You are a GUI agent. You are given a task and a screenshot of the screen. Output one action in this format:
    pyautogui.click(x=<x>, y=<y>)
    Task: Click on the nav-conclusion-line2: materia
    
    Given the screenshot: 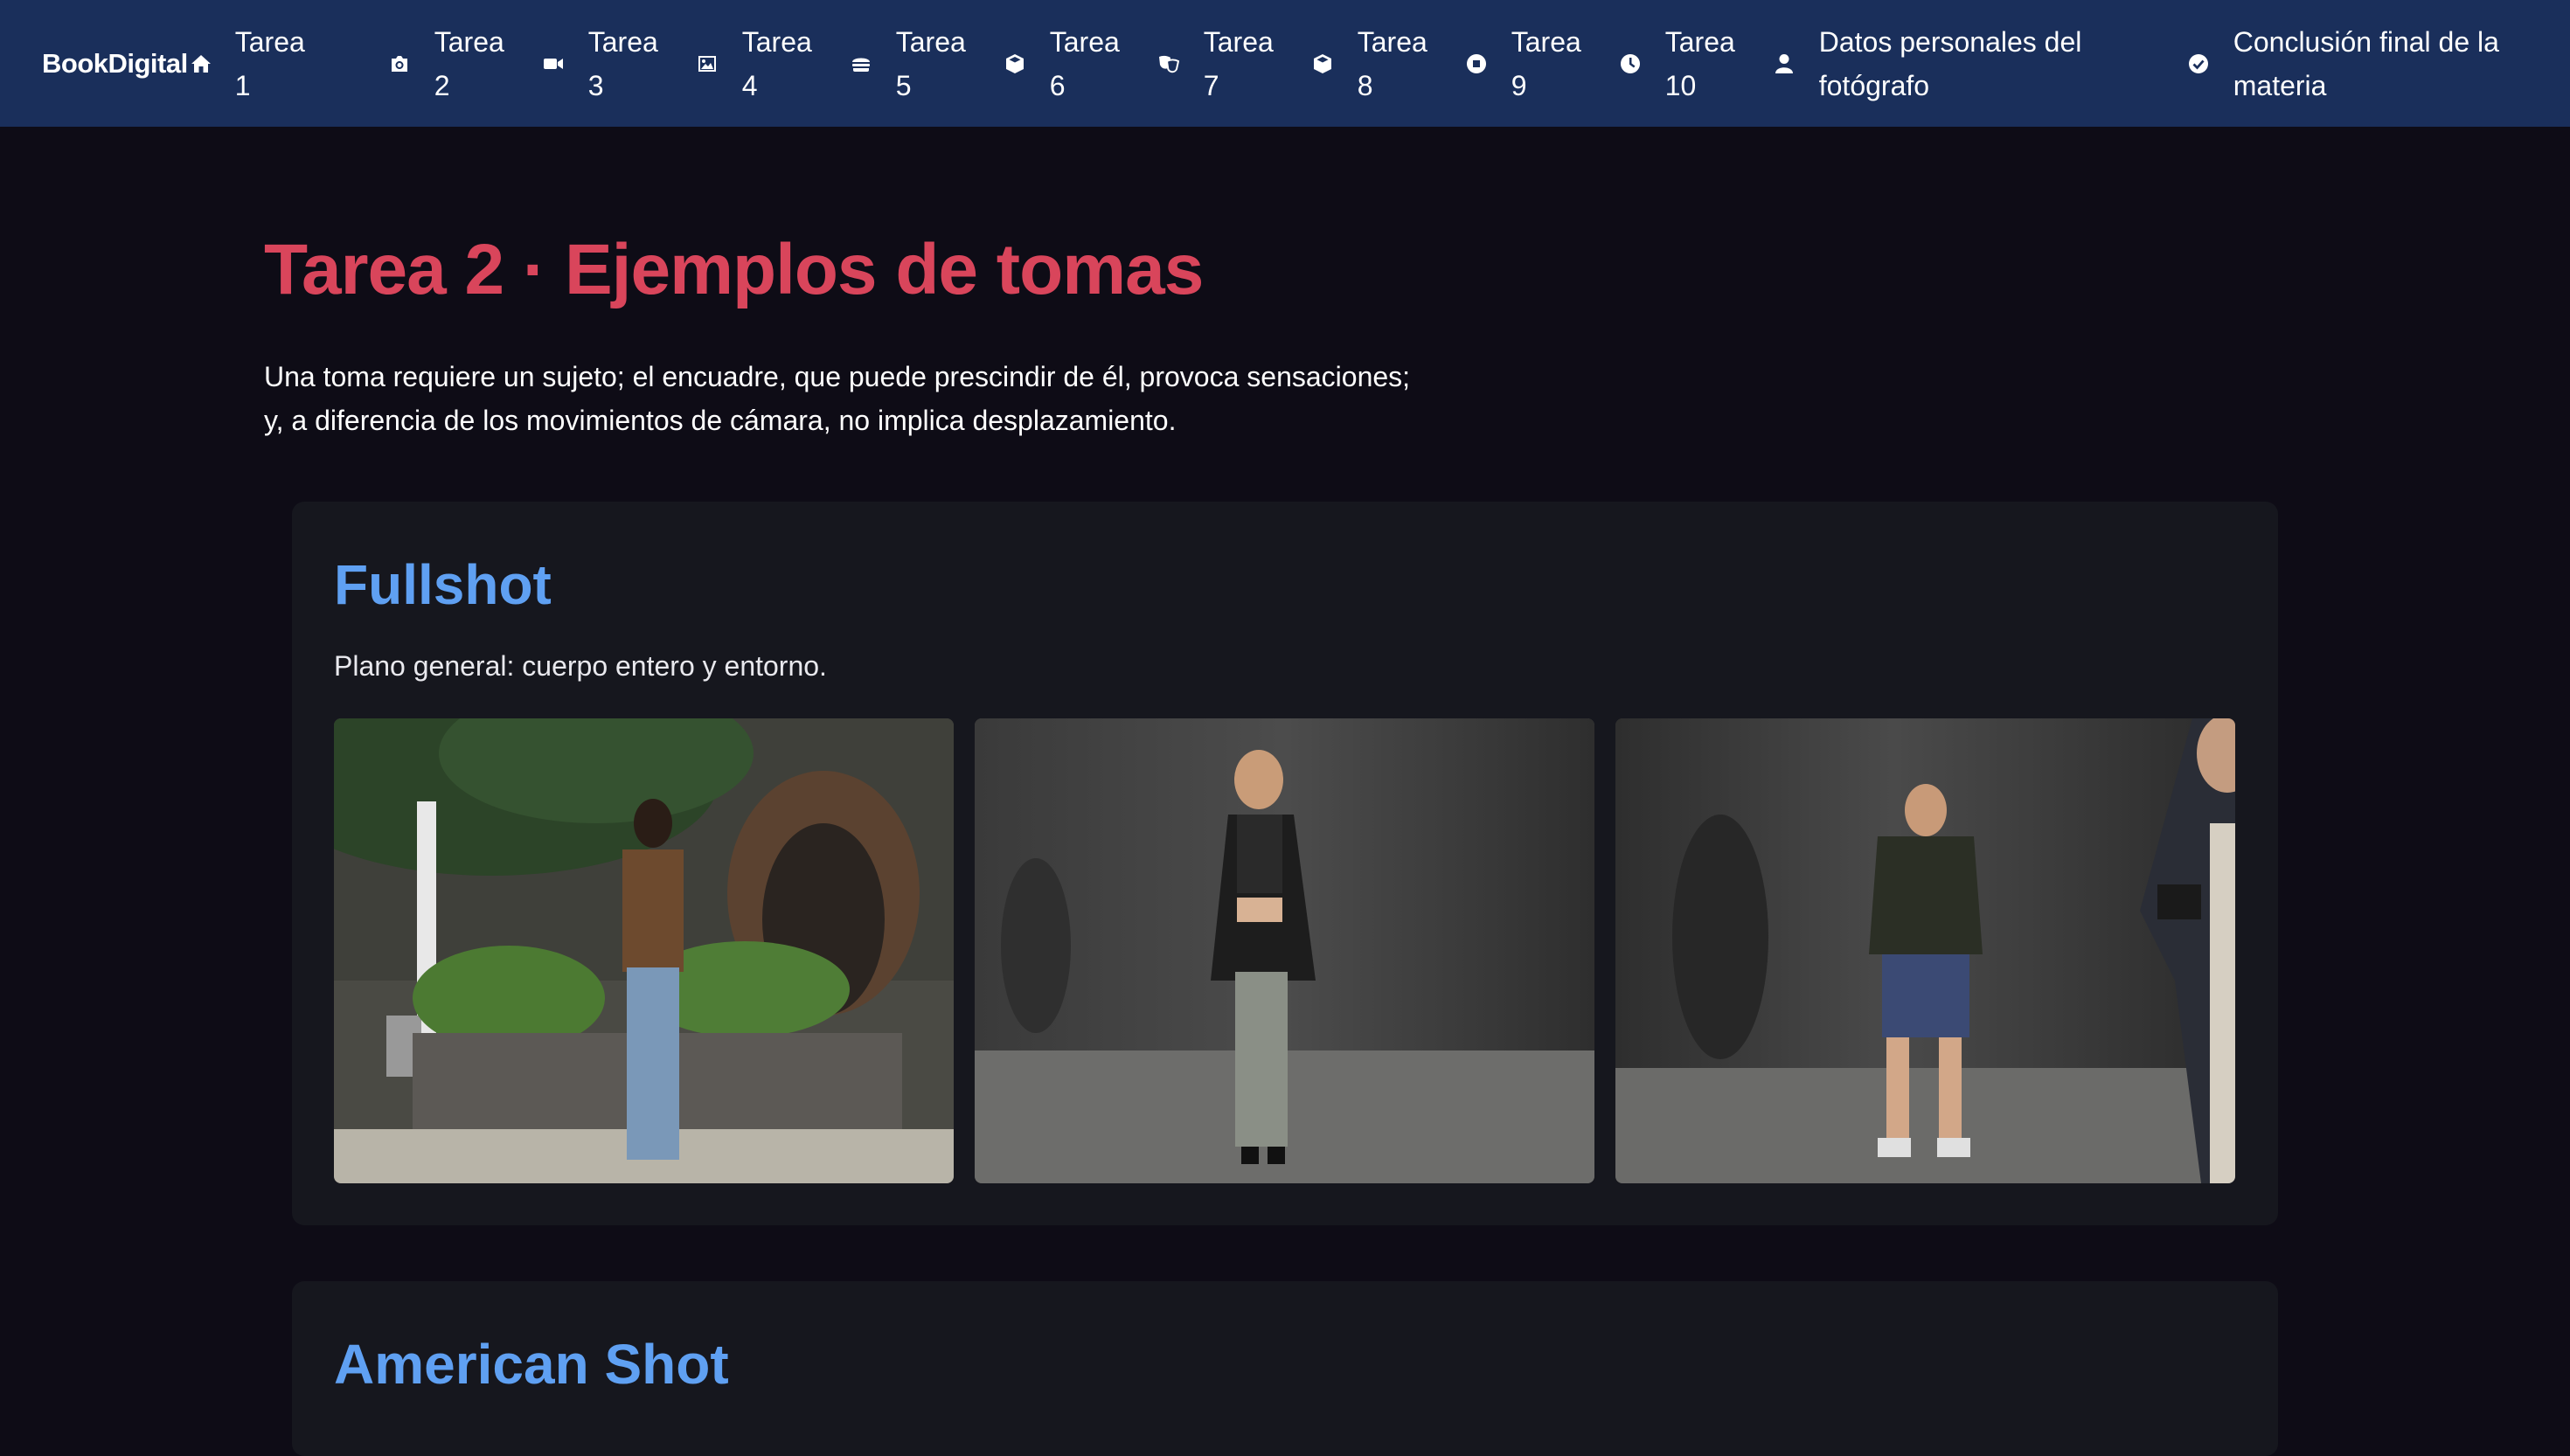 What is the action you would take?
    pyautogui.click(x=2280, y=85)
    